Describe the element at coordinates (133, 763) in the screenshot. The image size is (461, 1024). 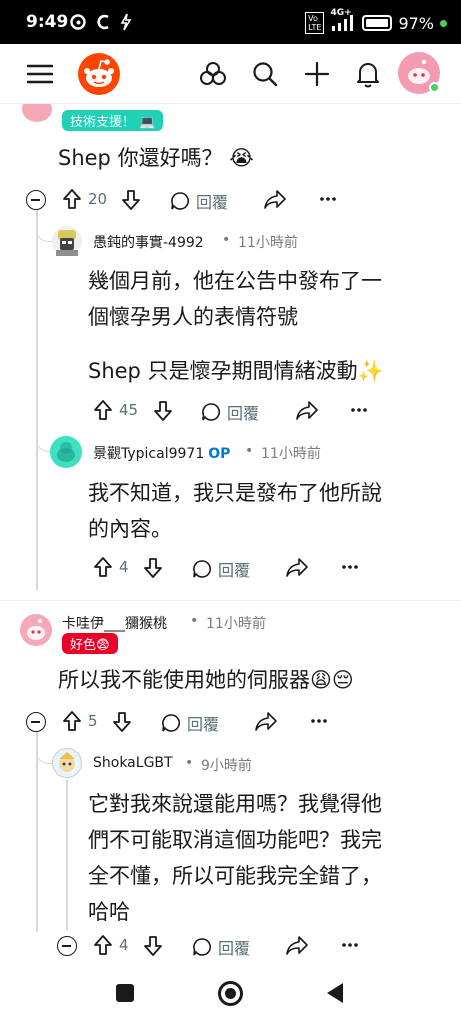
I see `comment-author: ShokaLGBT` at that location.